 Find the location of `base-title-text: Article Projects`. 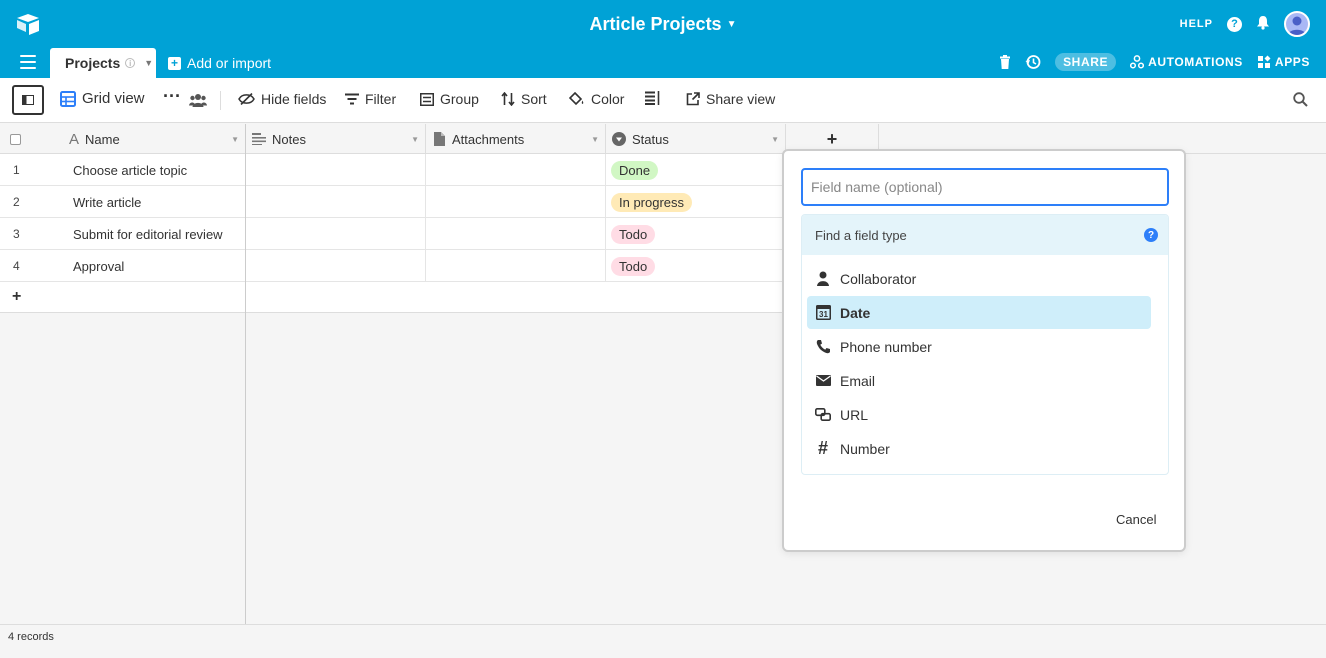

base-title-text: Article Projects is located at coordinates (656, 24).